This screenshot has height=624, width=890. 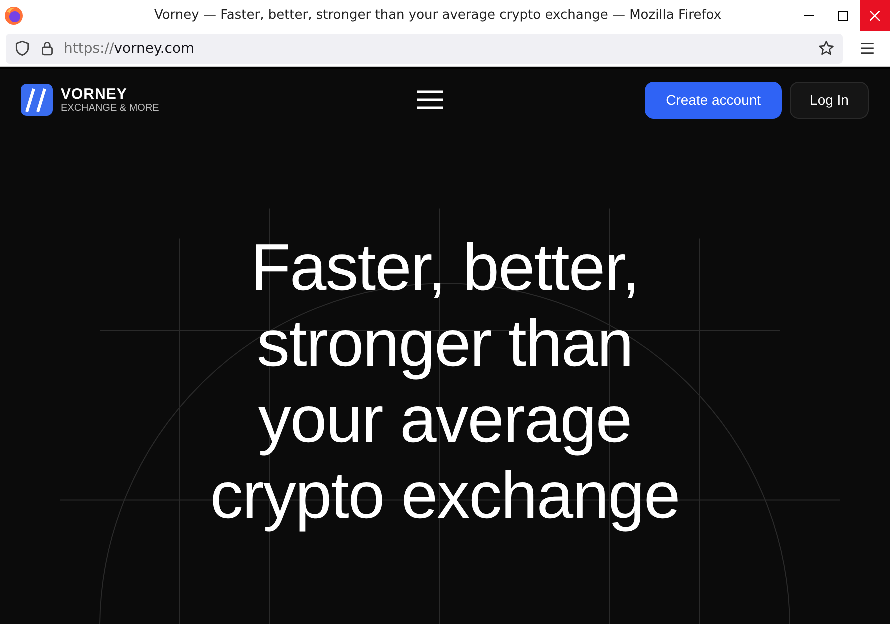 I want to click on create-account-button: Create account, so click(x=713, y=100).